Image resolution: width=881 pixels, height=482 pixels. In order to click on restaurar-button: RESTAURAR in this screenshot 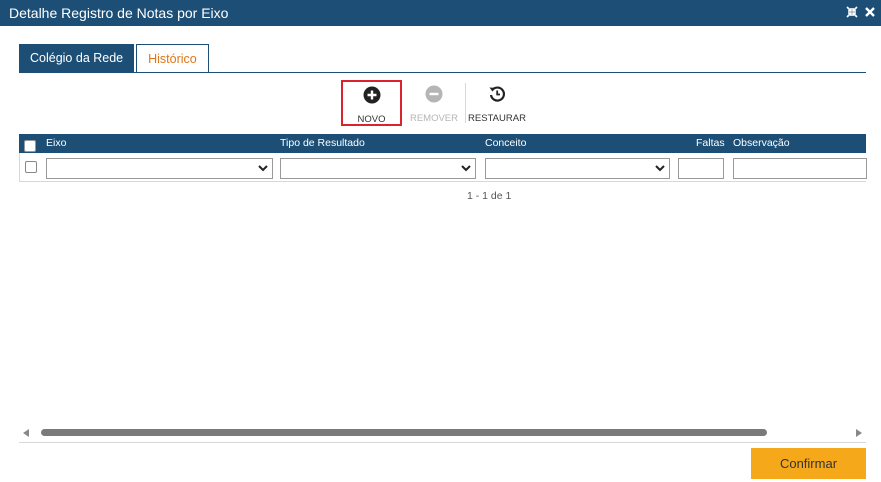, I will do `click(497, 103)`.